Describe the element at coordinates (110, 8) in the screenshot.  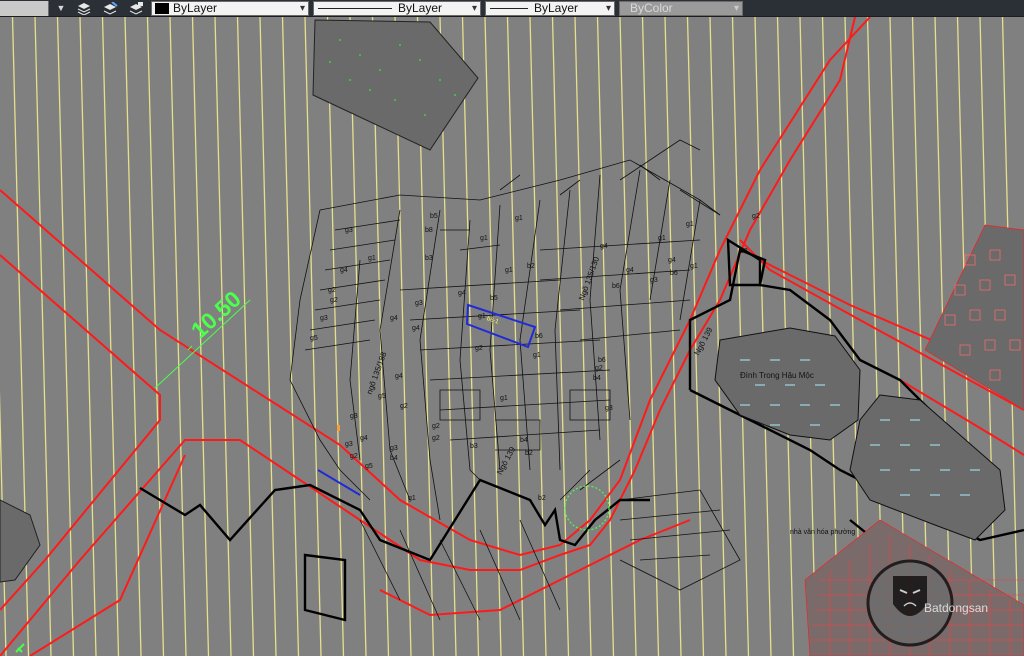
I see `layer-match-icon` at that location.